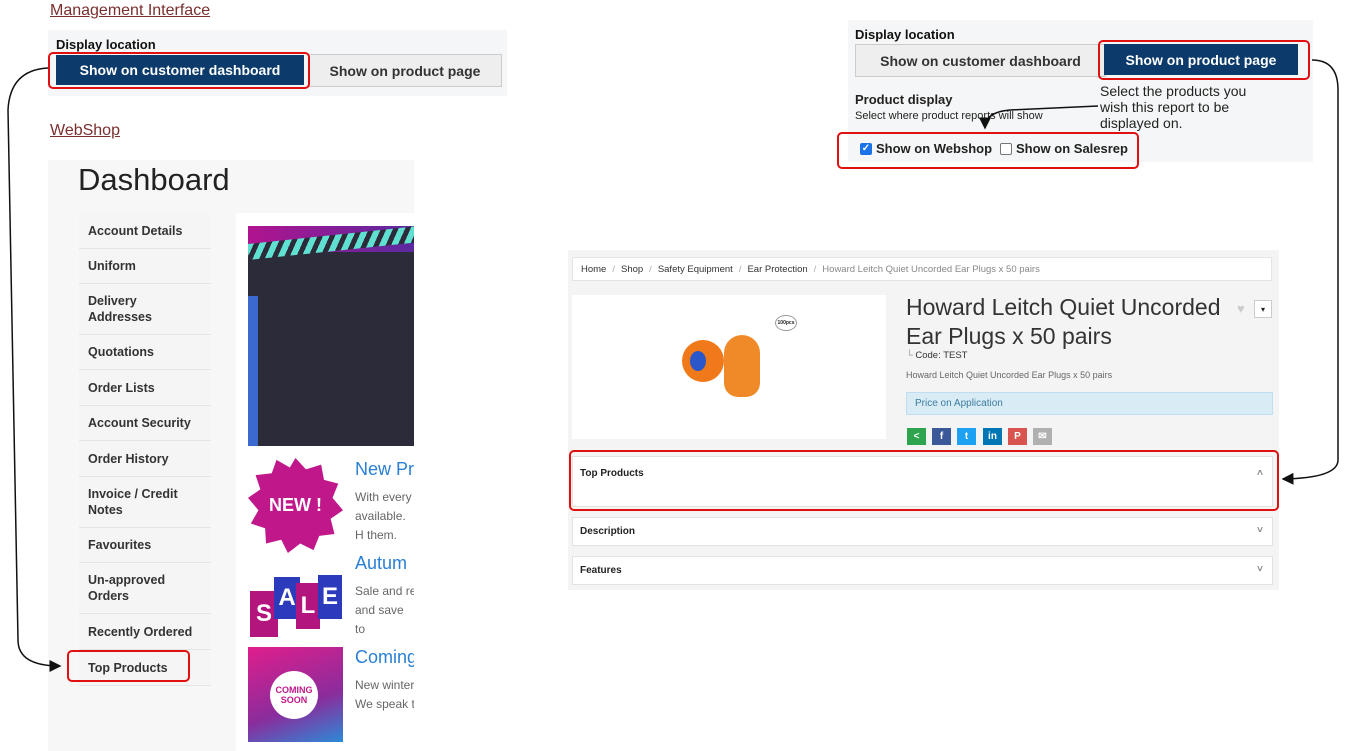  Describe the element at coordinates (1039, 117) in the screenshot. I see `arrow-note-to-checkbox` at that location.